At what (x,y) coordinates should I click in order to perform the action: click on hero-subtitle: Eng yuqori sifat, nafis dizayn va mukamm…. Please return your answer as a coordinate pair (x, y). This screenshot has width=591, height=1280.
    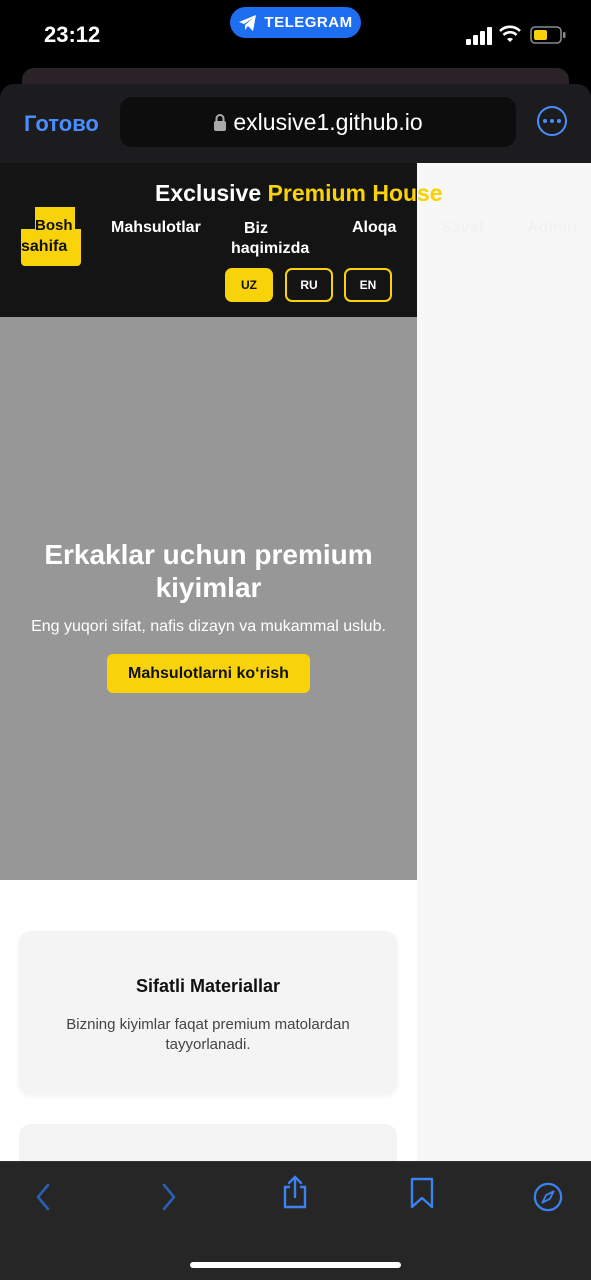
    Looking at the image, I should click on (208, 626).